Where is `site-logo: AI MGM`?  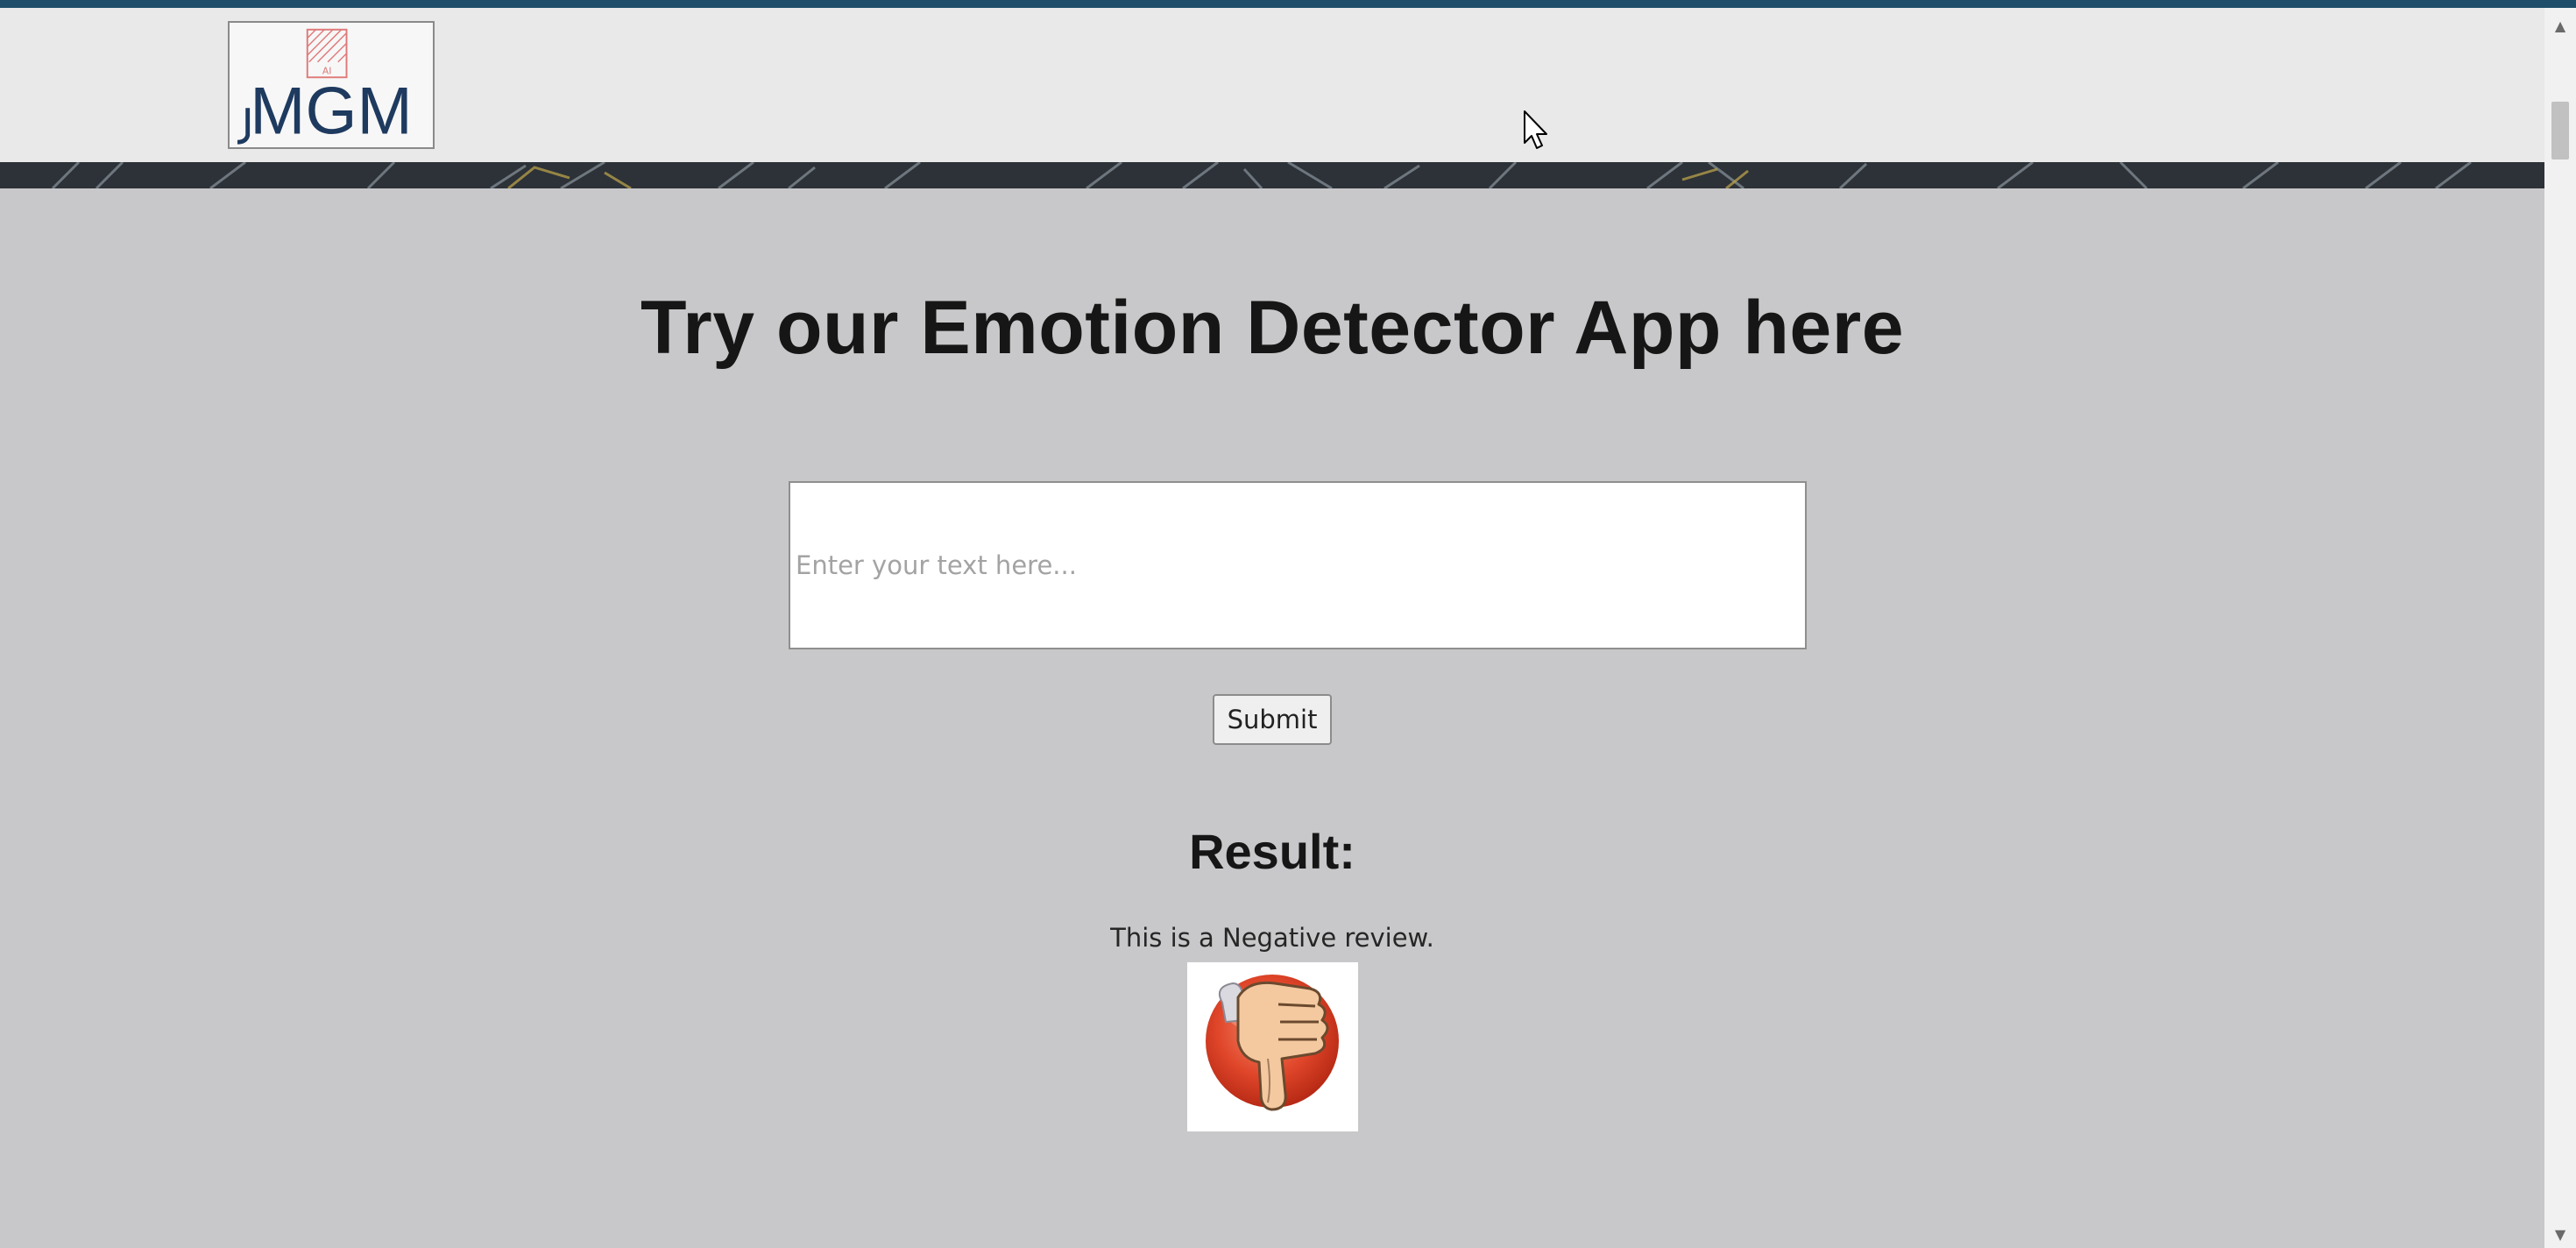 site-logo: AI MGM is located at coordinates (331, 85).